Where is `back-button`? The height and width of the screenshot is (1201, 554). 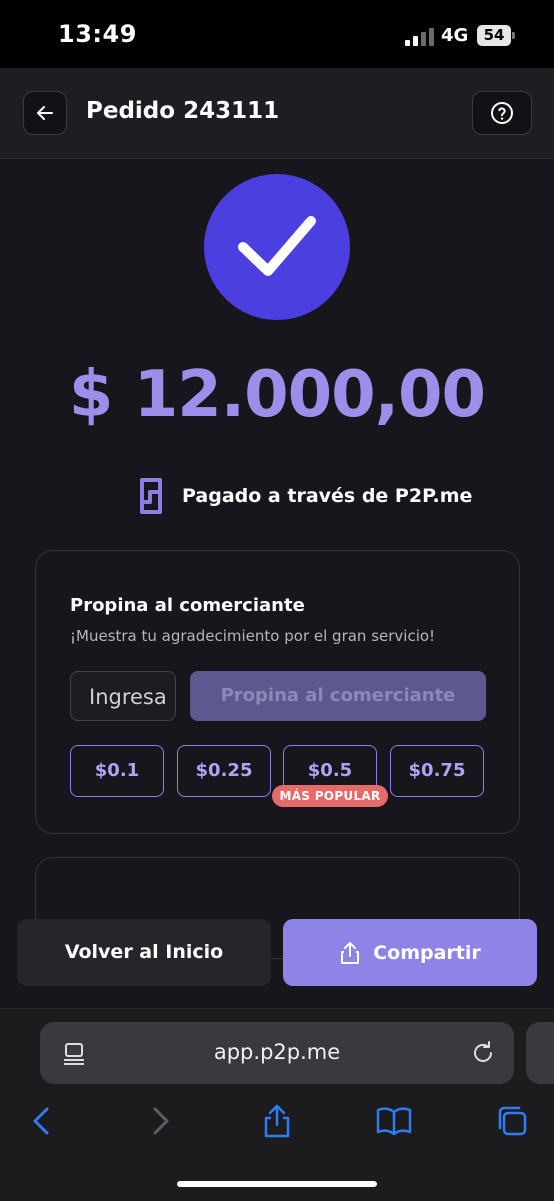 back-button is located at coordinates (45, 113).